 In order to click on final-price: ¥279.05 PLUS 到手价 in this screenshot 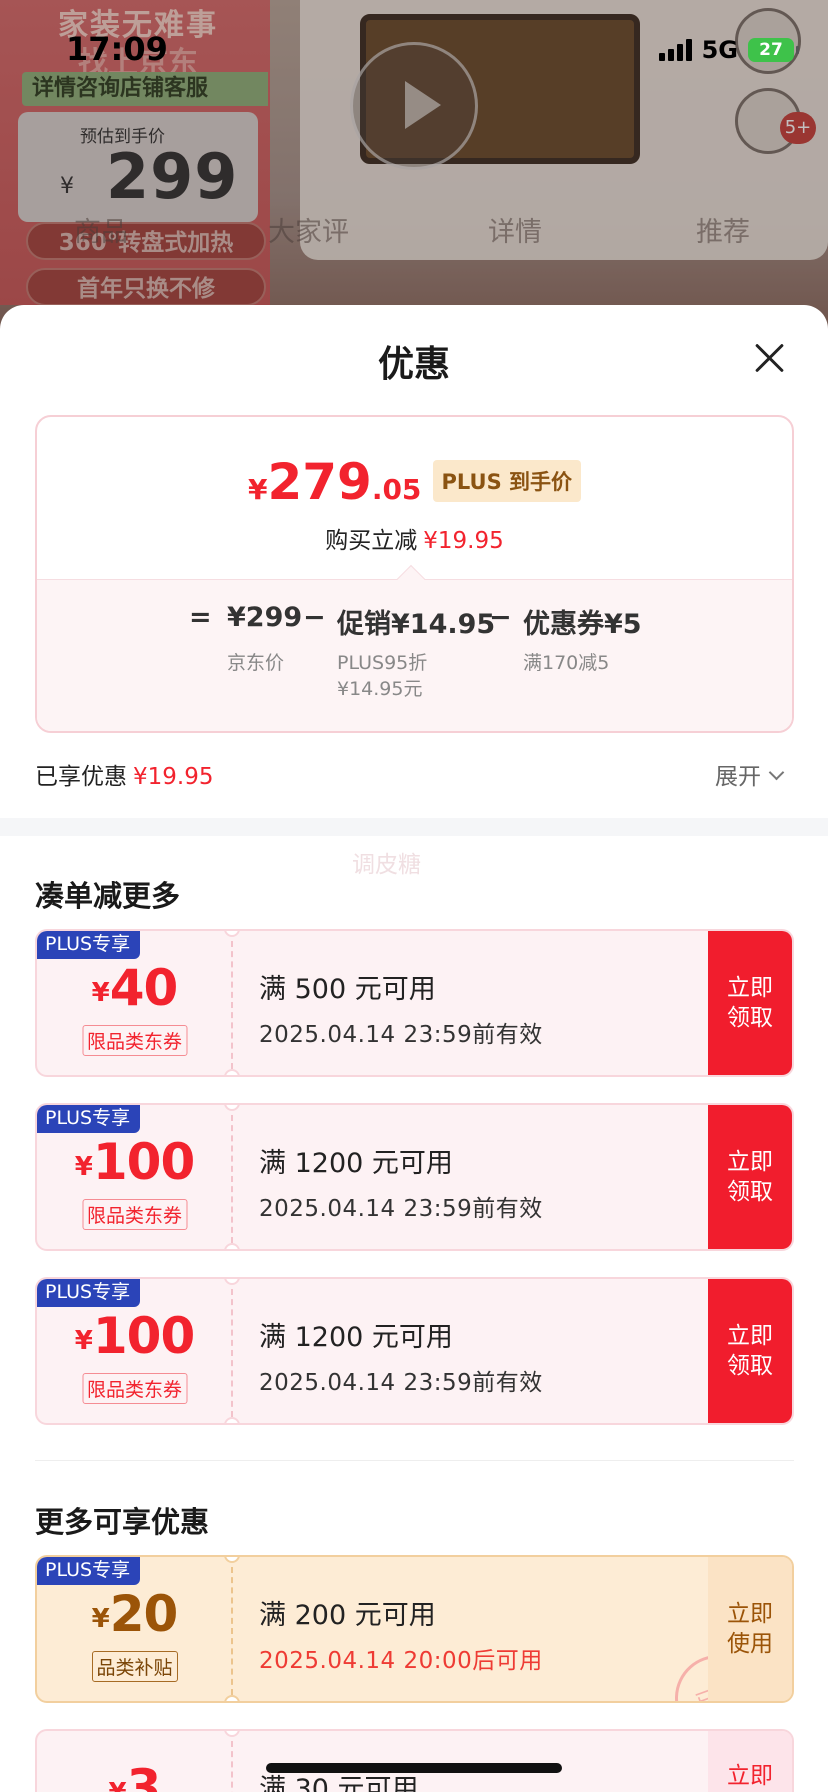, I will do `click(414, 482)`.